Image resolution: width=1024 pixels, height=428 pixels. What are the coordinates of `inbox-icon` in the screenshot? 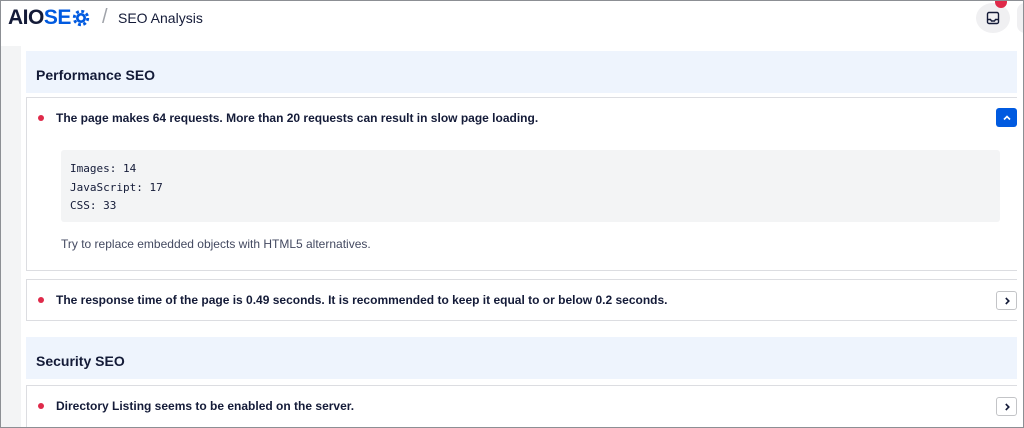 It's located at (993, 18).